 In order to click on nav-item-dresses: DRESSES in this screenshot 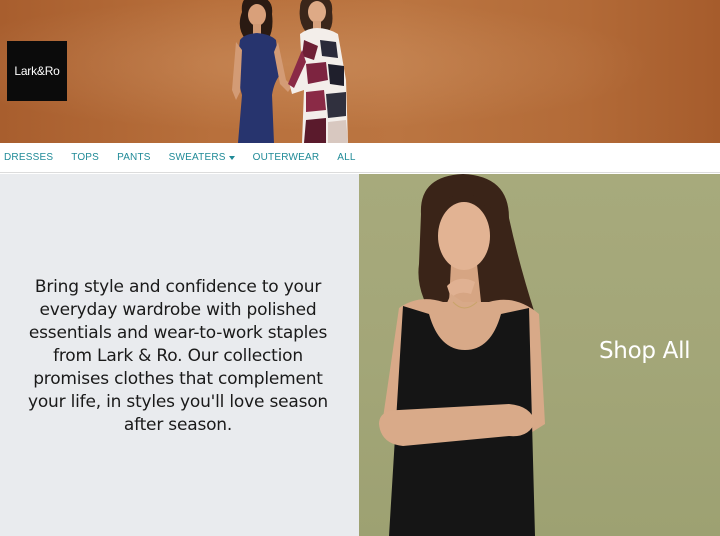, I will do `click(28, 157)`.